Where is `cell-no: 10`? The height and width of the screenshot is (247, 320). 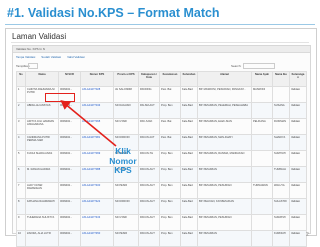 cell-no: 10 is located at coordinates (21, 238).